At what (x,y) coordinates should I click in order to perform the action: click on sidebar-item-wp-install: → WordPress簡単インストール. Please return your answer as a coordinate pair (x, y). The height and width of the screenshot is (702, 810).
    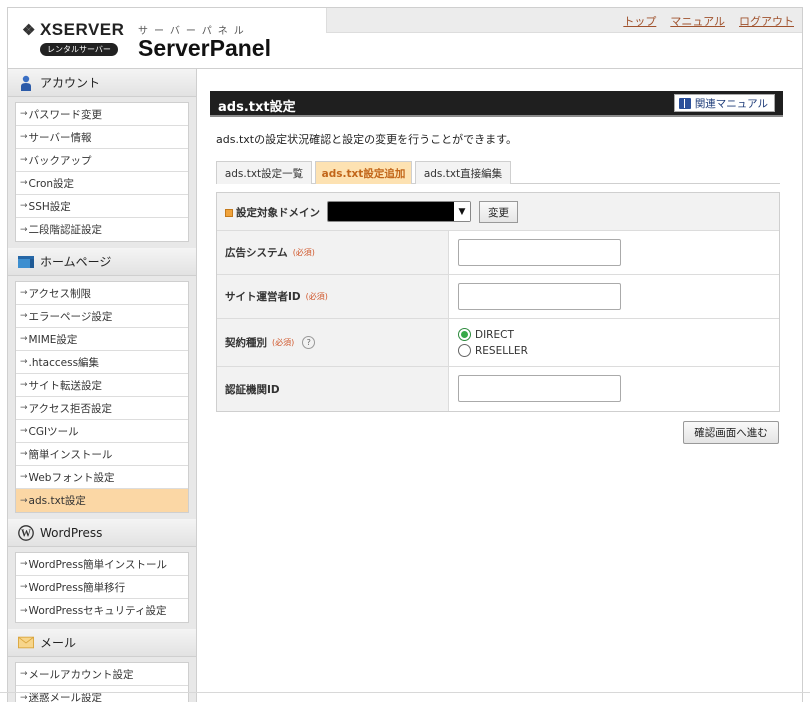
    Looking at the image, I should click on (102, 564).